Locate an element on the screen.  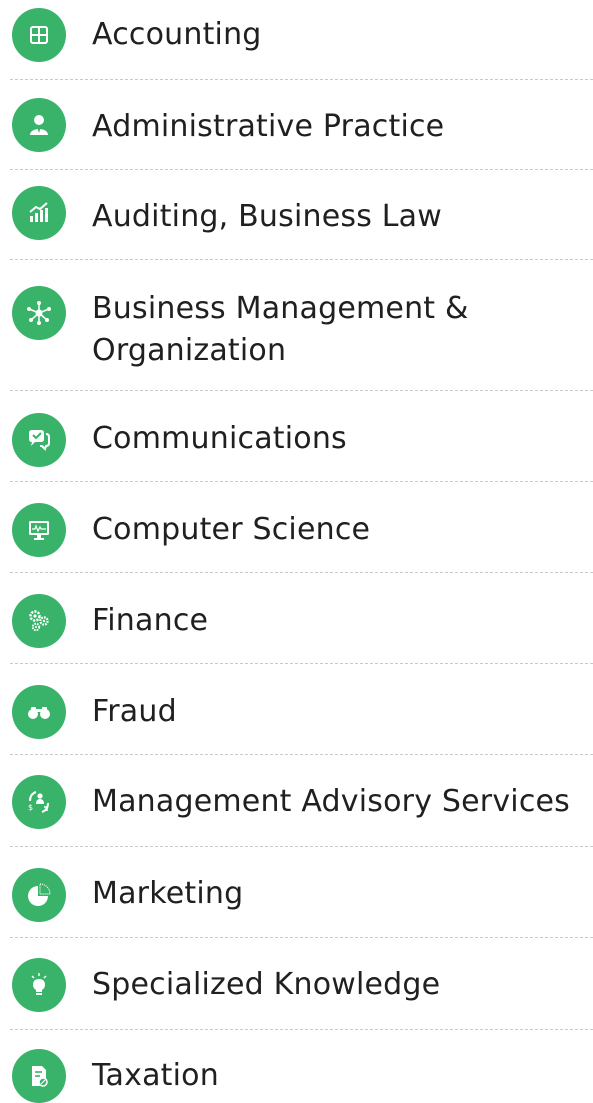
category-label: Administrative Practice is located at coordinates (268, 126).